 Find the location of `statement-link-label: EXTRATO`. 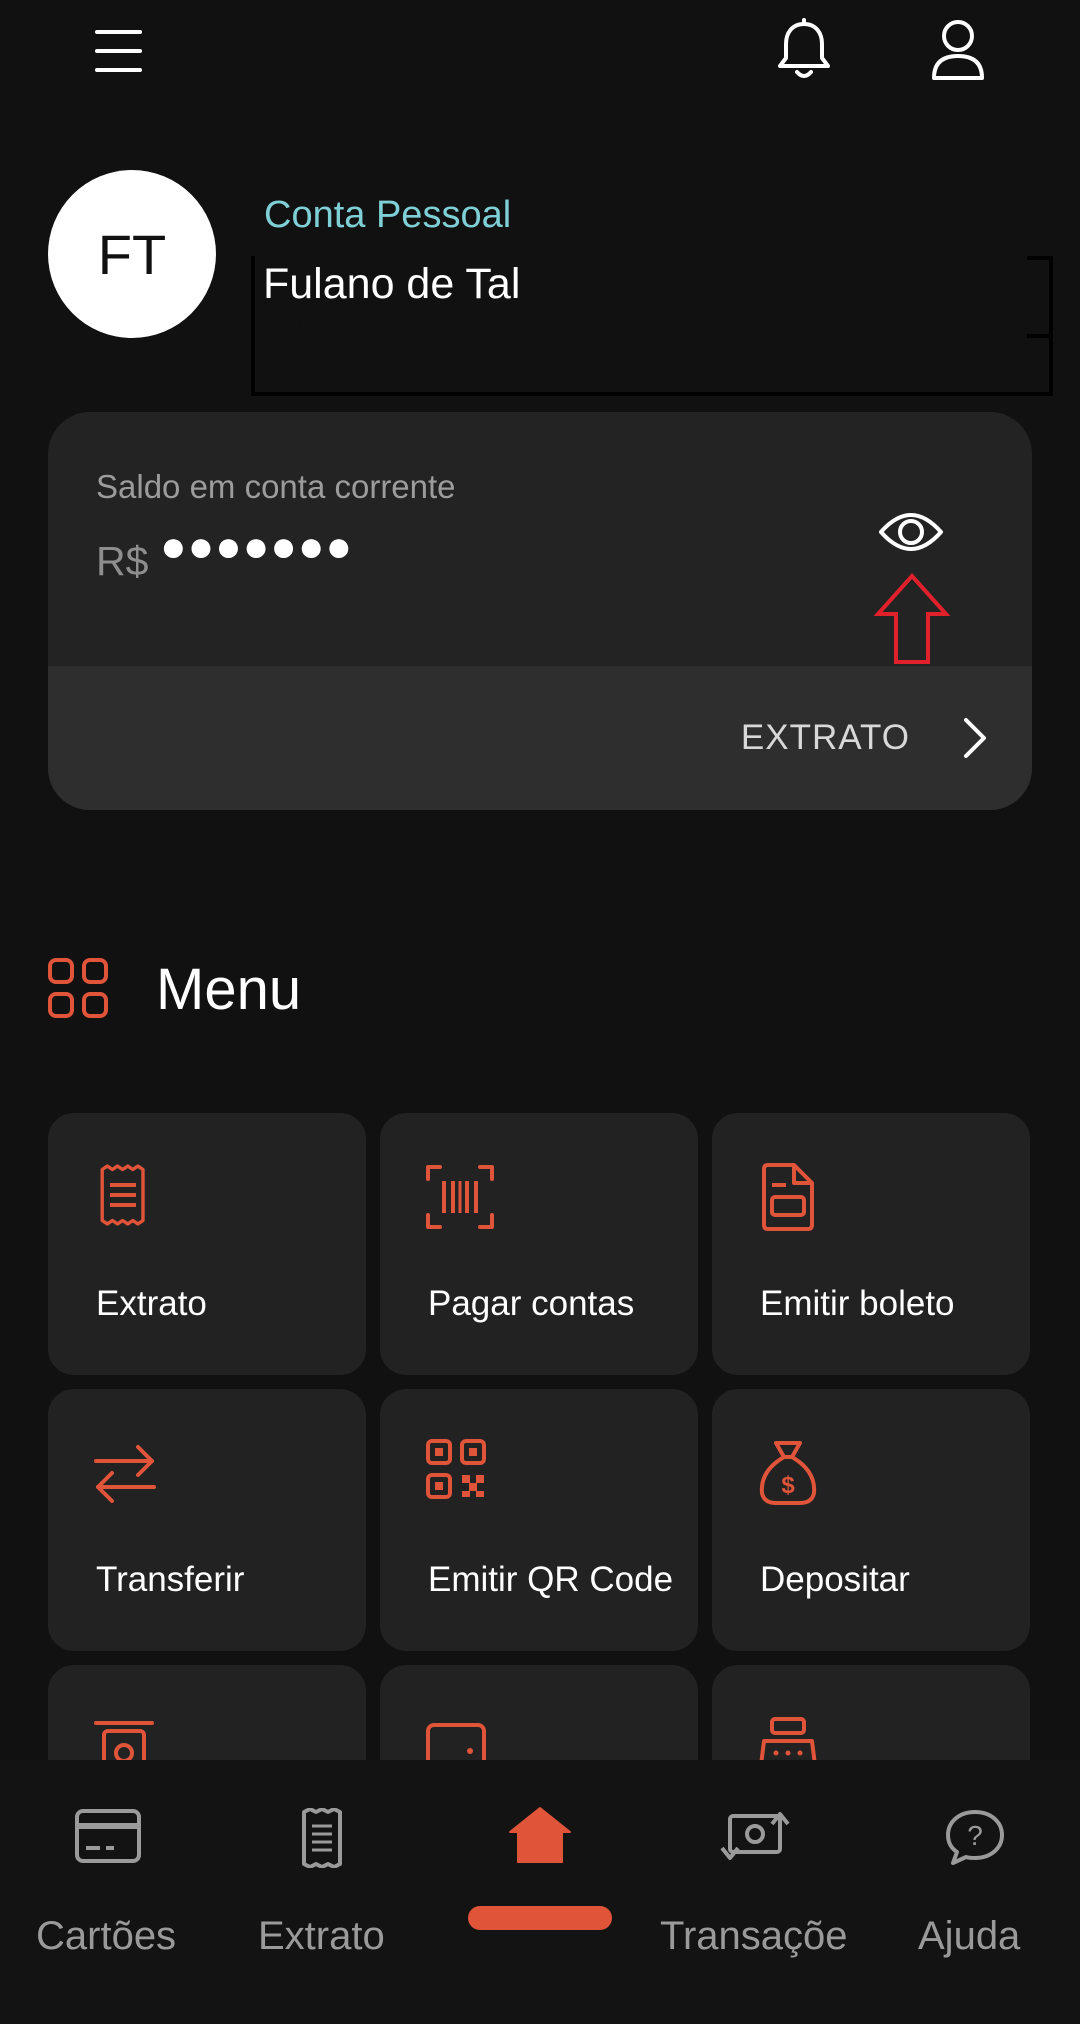

statement-link-label: EXTRATO is located at coordinates (825, 737).